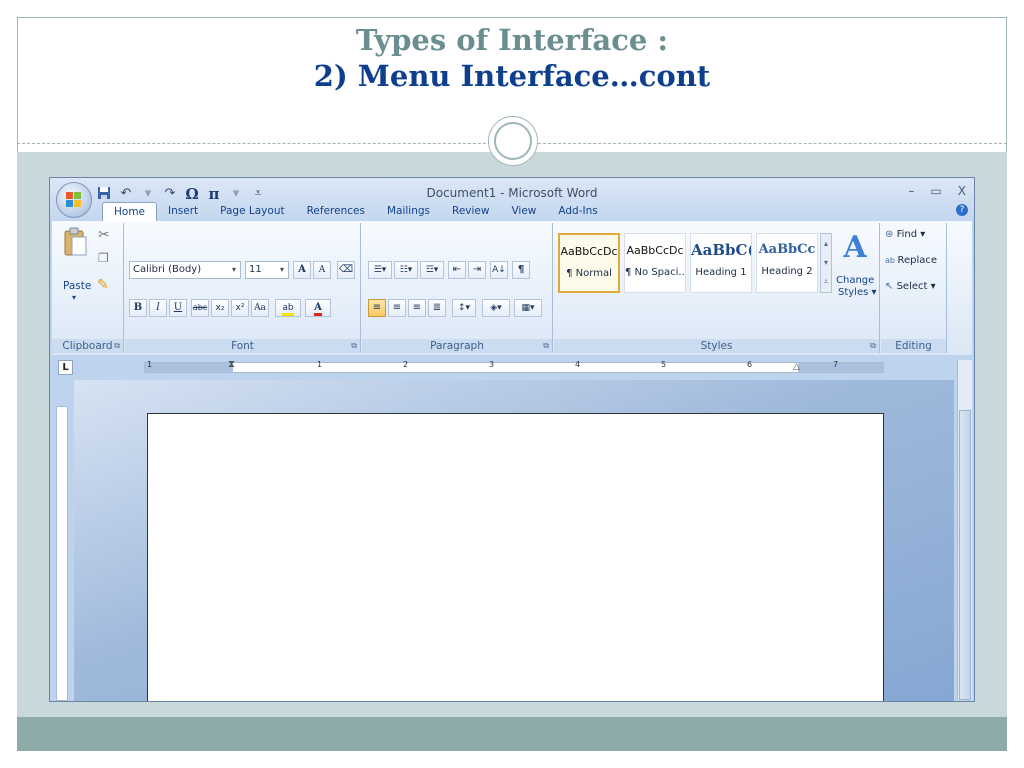 This screenshot has width=1024, height=768. I want to click on italic-button: I, so click(158, 308).